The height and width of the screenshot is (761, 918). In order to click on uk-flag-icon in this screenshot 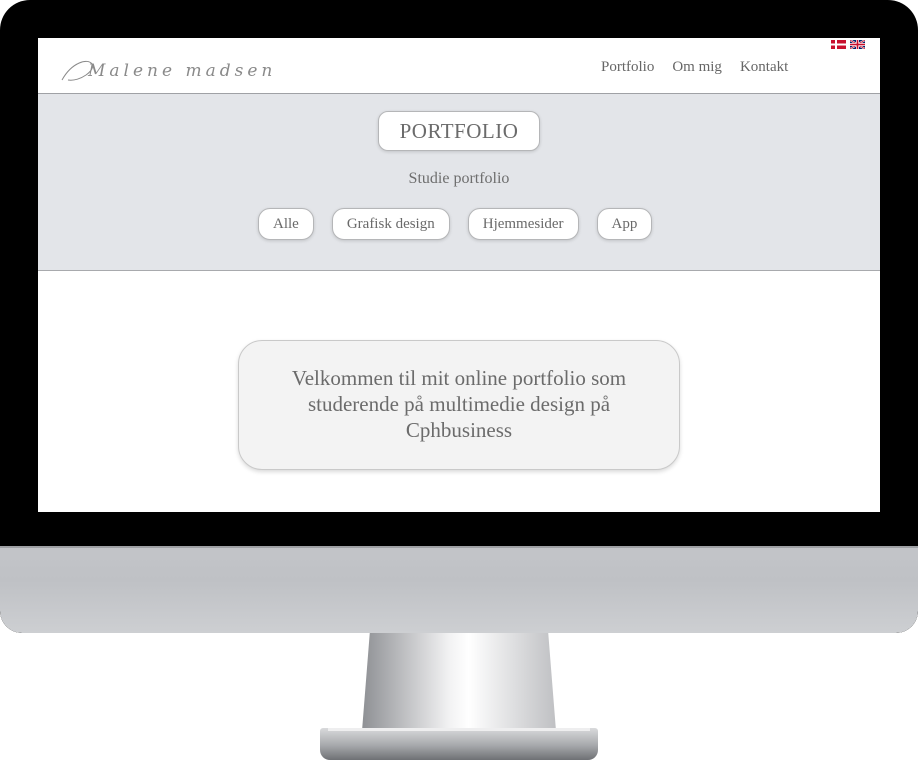, I will do `click(857, 44)`.